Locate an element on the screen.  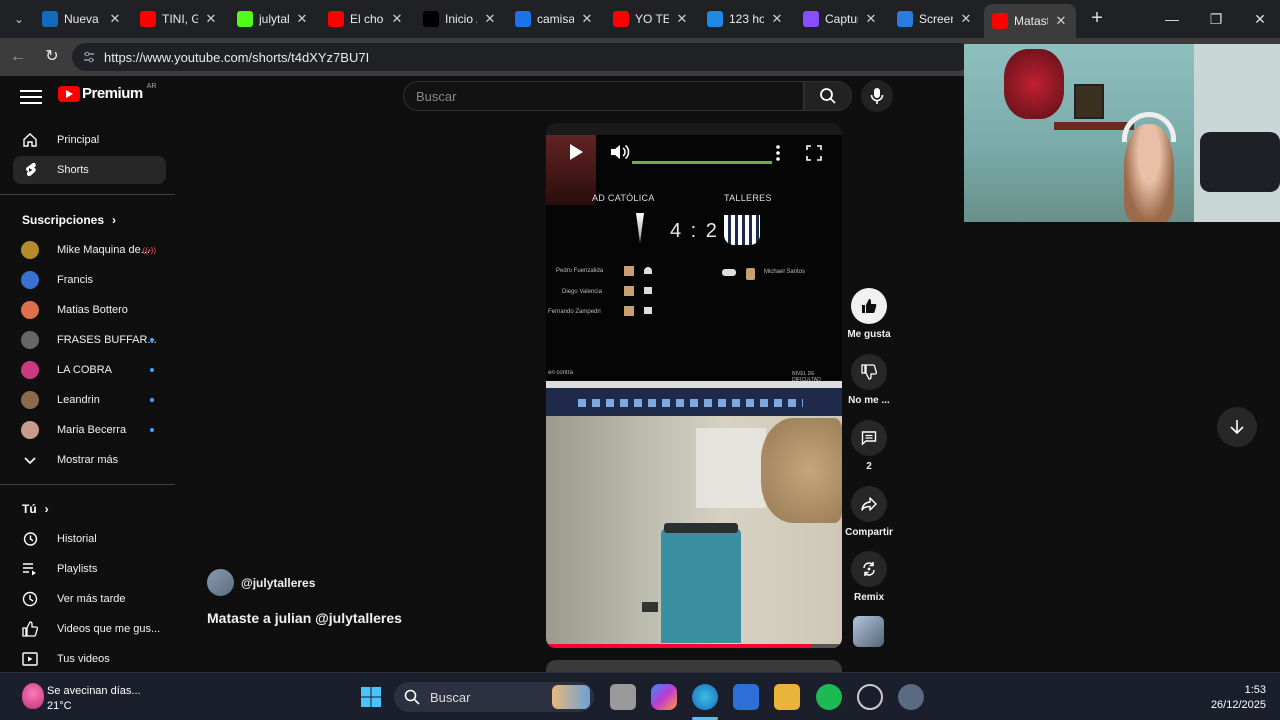
search-button is located at coordinates (828, 96).